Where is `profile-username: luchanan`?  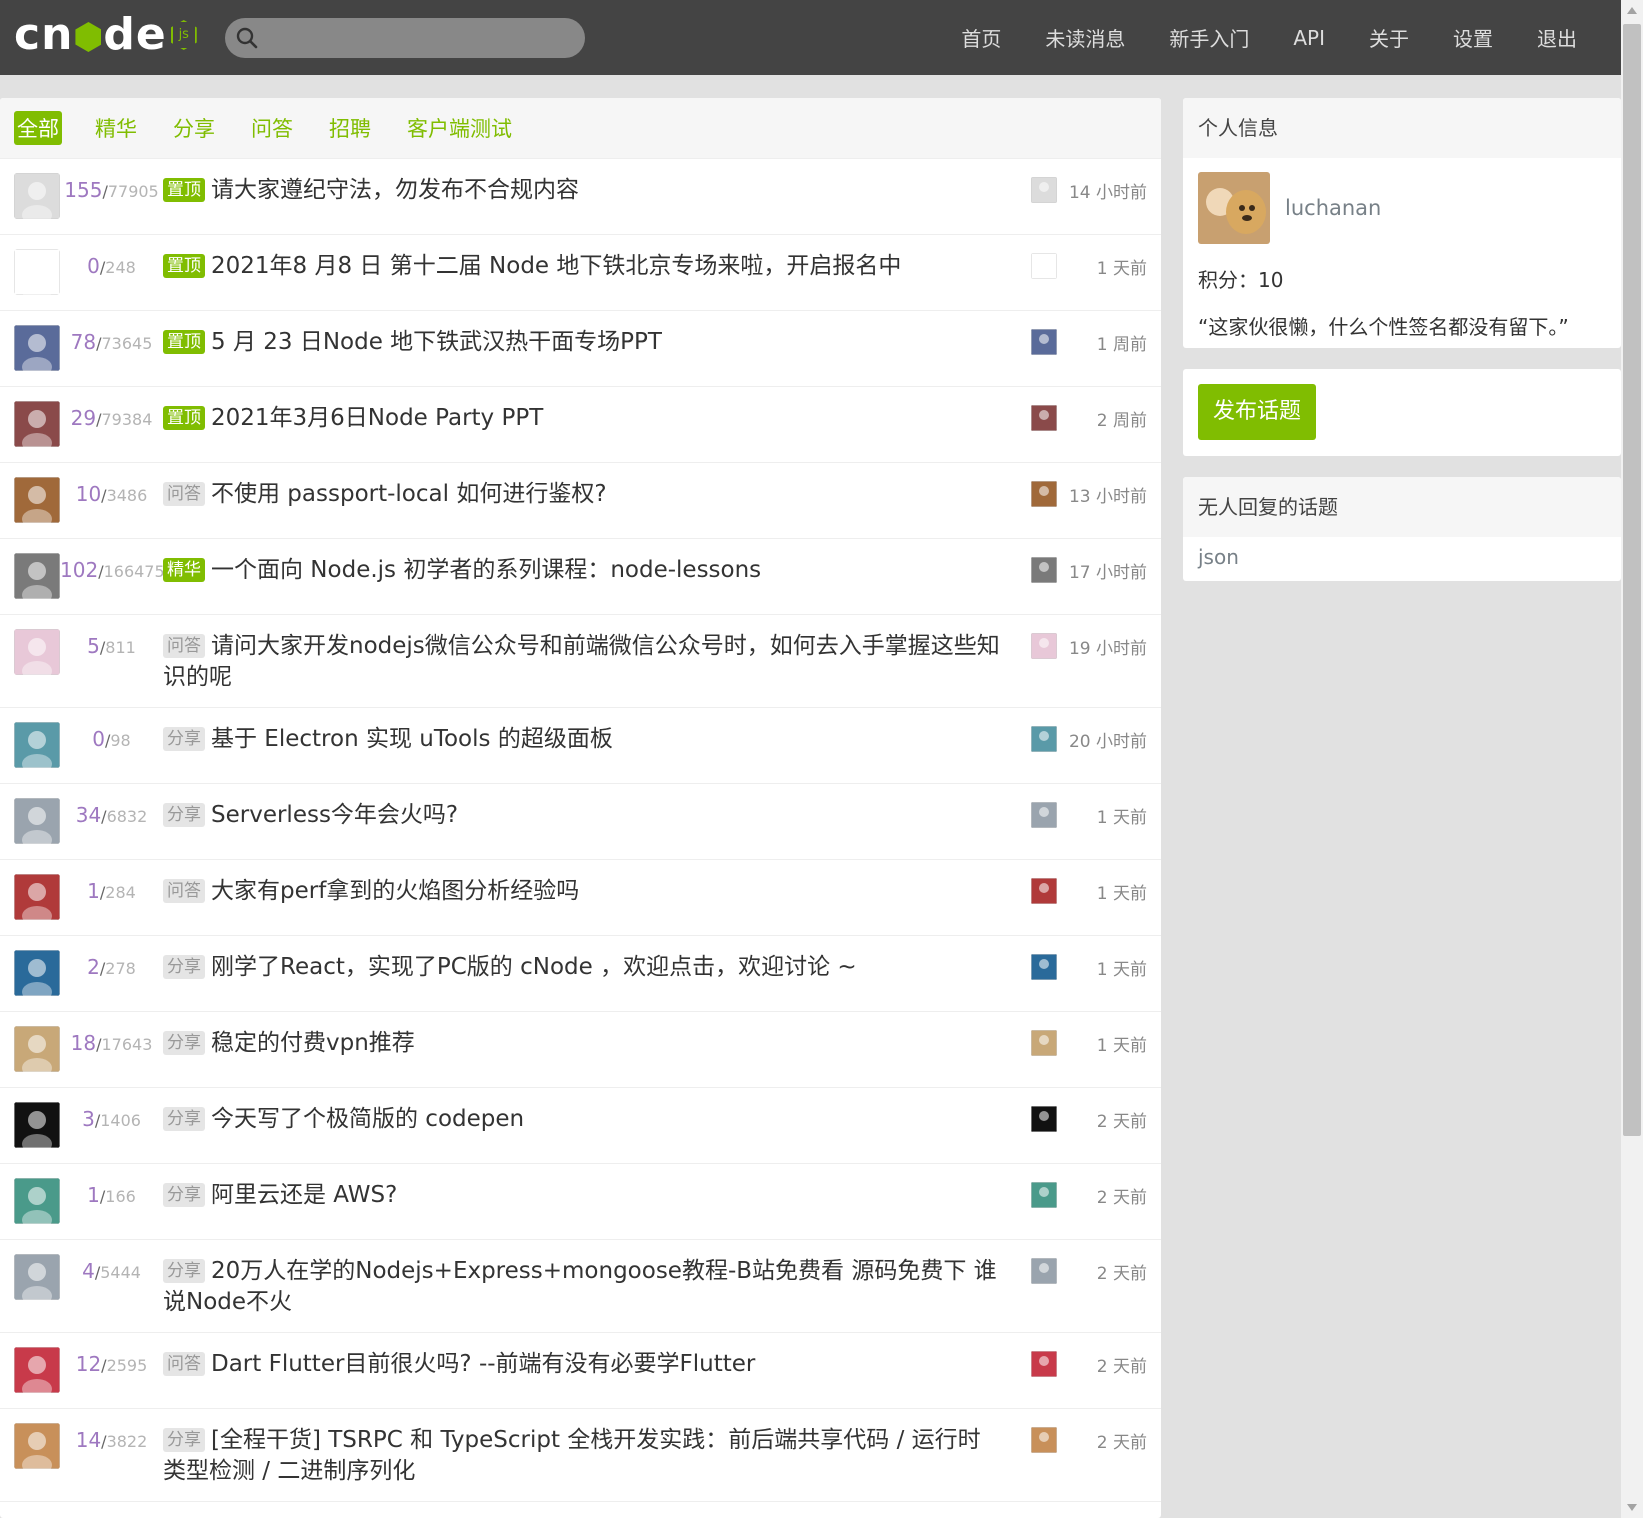 profile-username: luchanan is located at coordinates (1333, 208).